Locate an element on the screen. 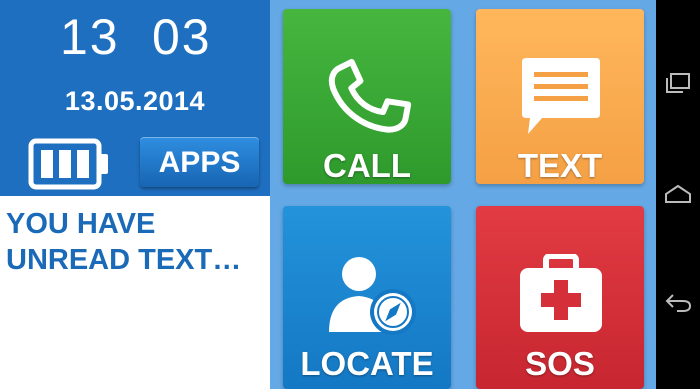 The height and width of the screenshot is (389, 700). navigation-bar is located at coordinates (678, 194).